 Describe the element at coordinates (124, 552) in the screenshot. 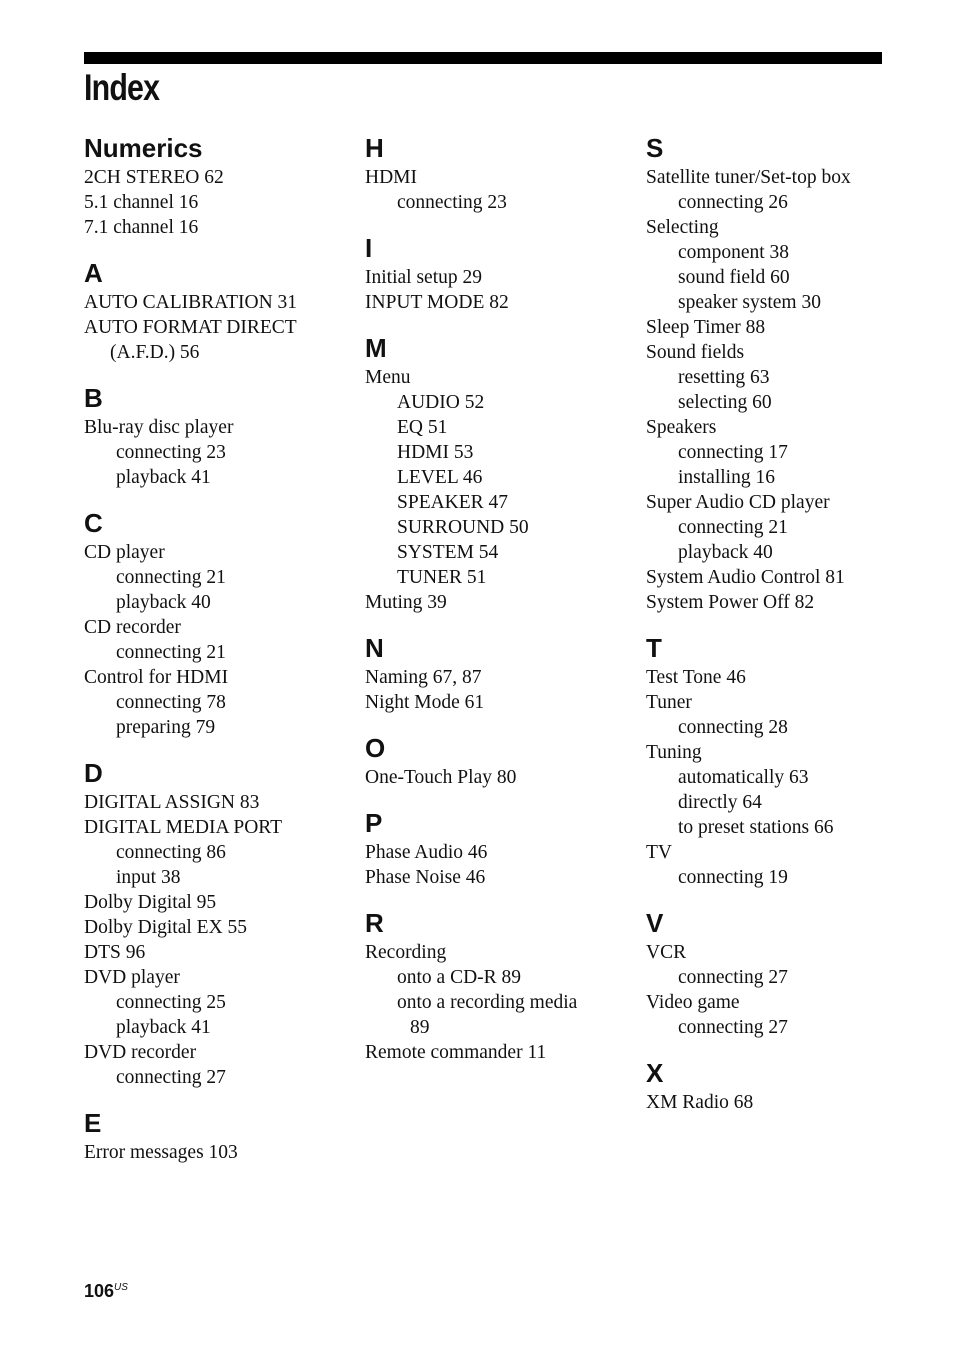

I see `index-entry: CD player` at that location.